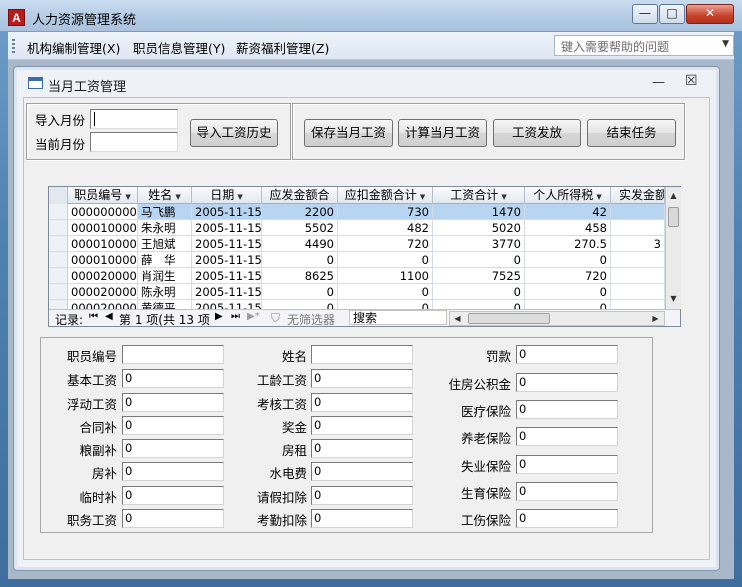 The height and width of the screenshot is (587, 742). What do you see at coordinates (568, 276) in the screenshot?
I see `cell-tax: 720` at bounding box center [568, 276].